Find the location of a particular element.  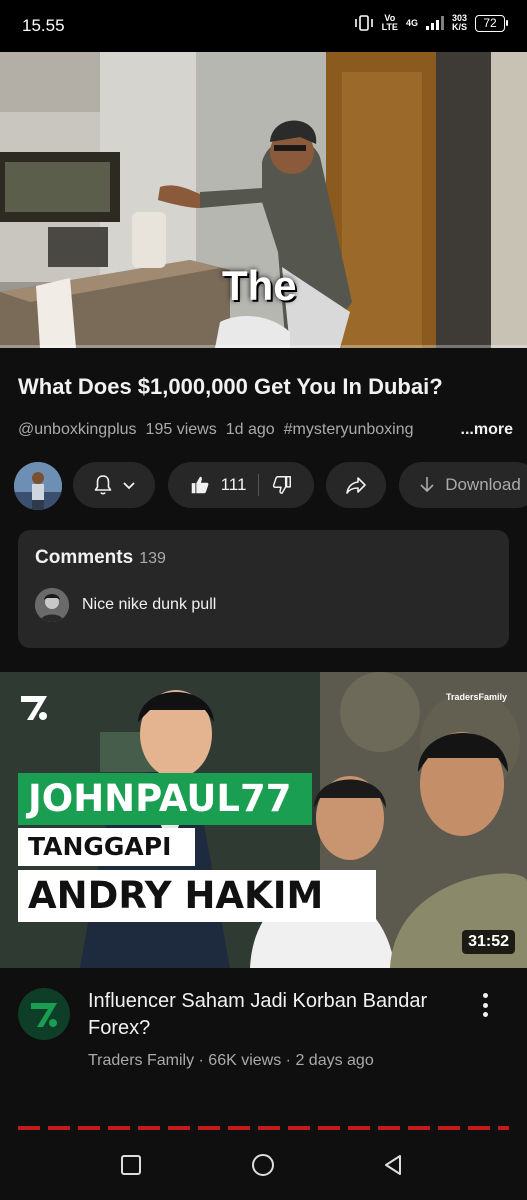

status-bar: 15.55 Vo LTE 4G 303 K/S 72 is located at coordinates (263, 26).